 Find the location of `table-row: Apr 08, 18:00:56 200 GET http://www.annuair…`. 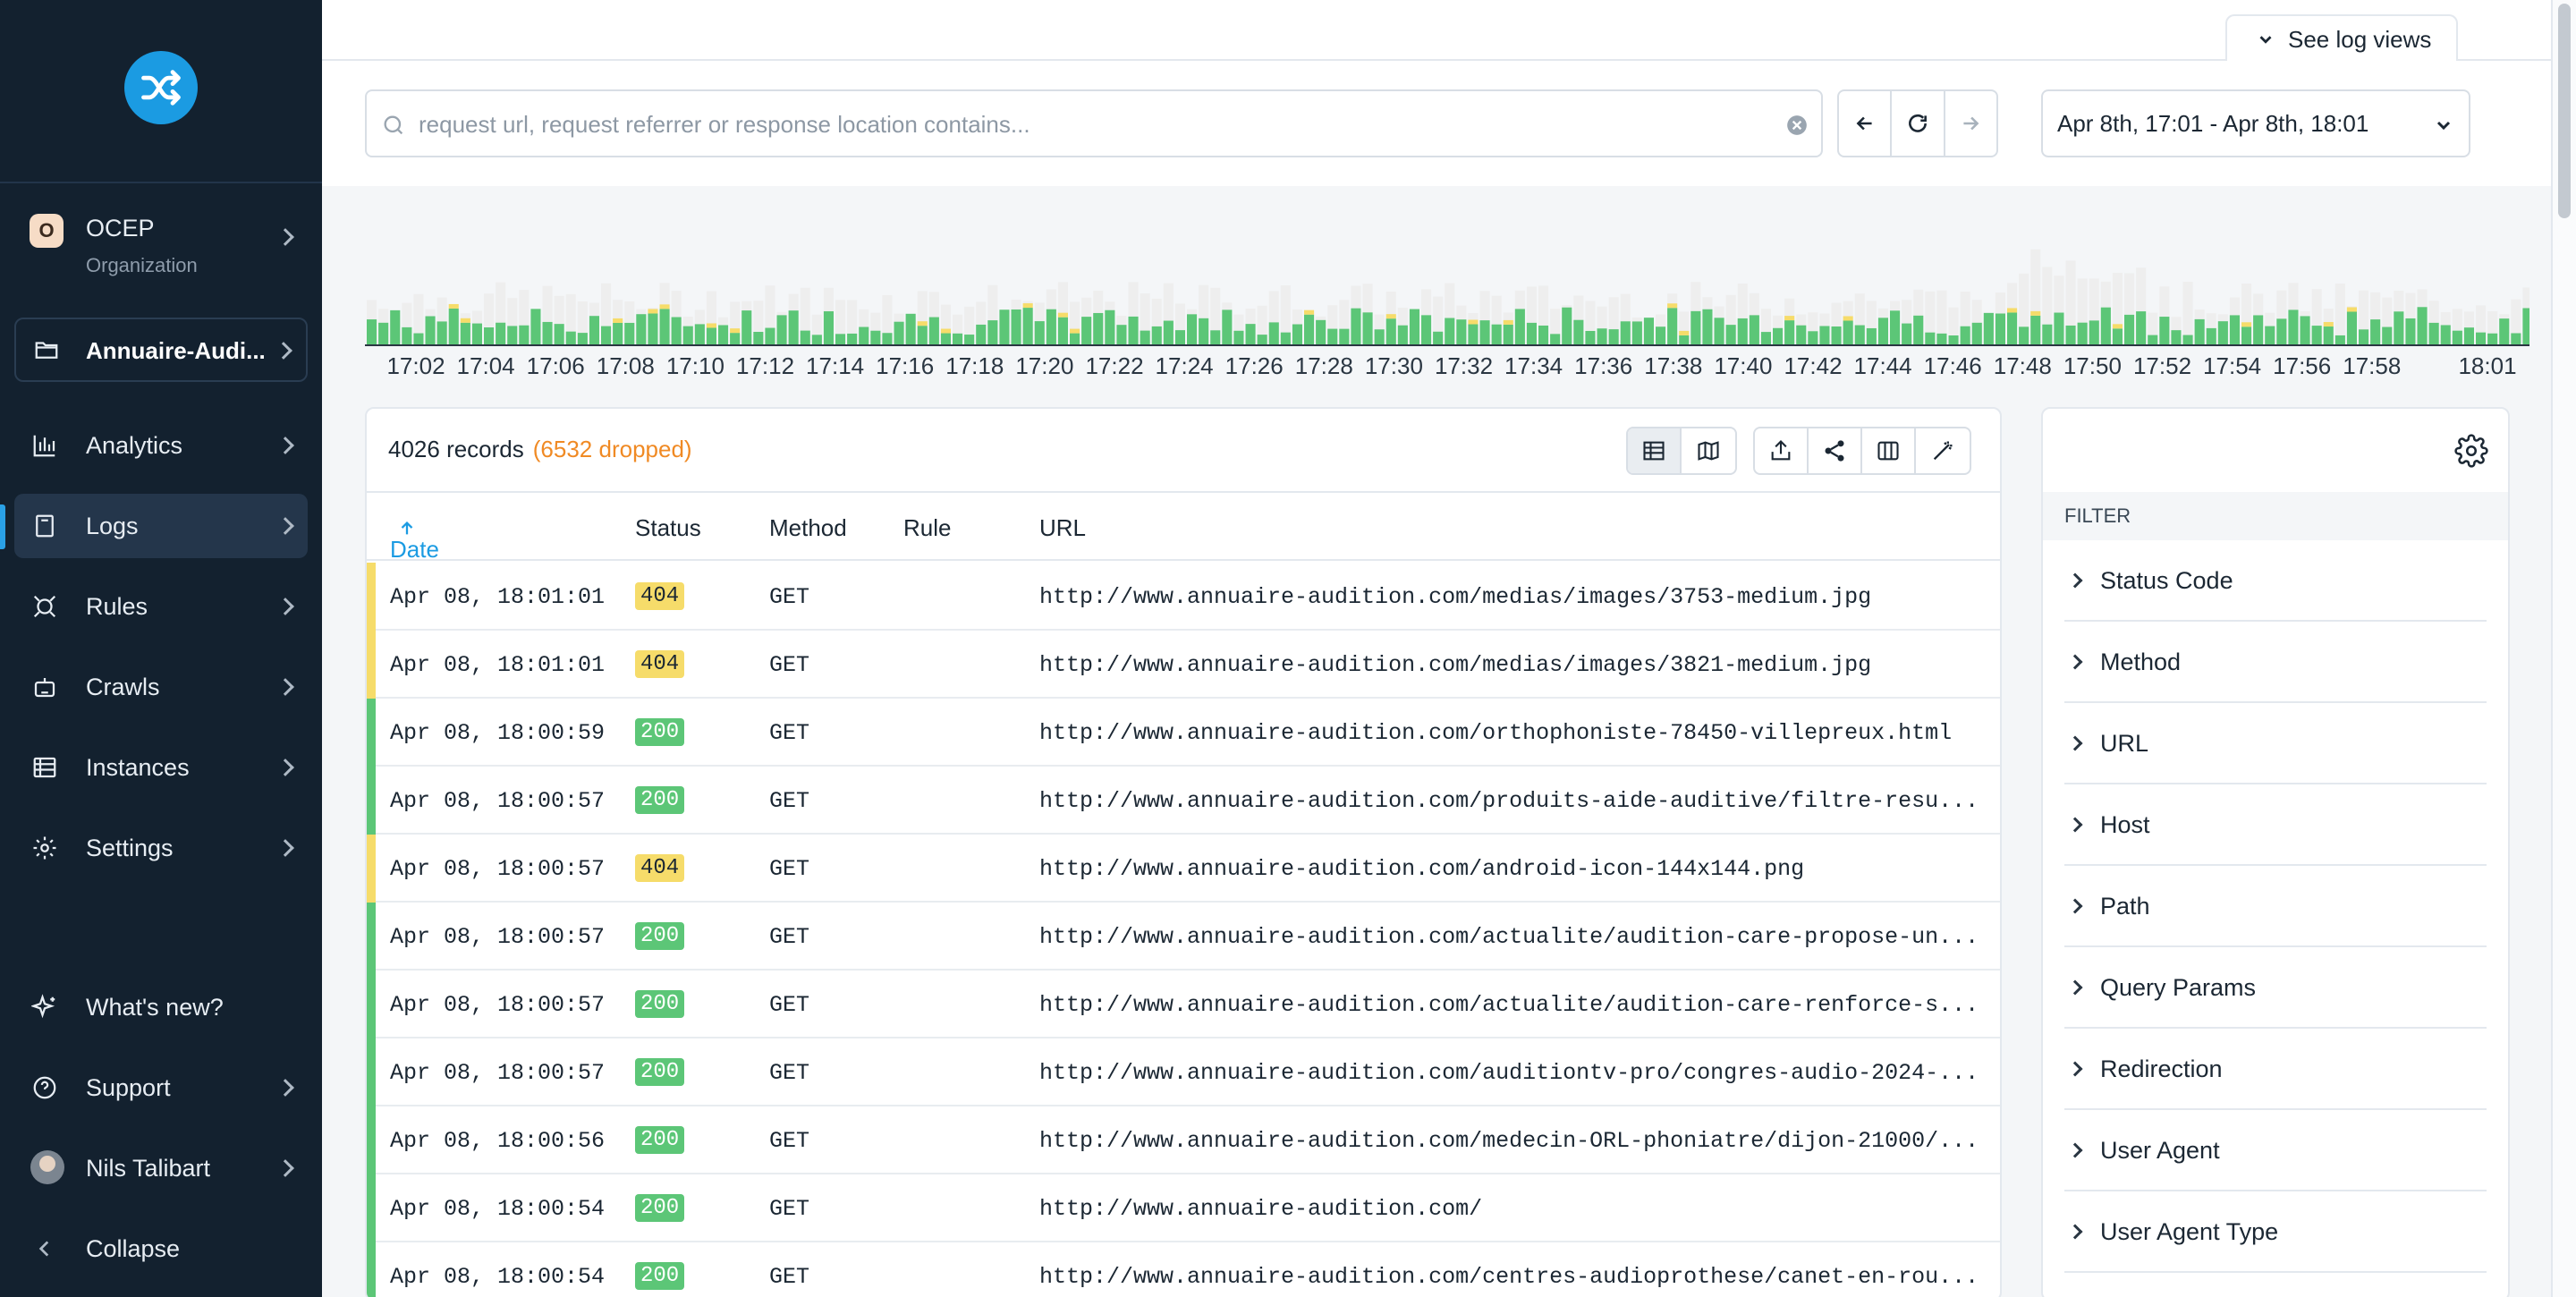

table-row: Apr 08, 18:00:56 200 GET http://www.annuair… is located at coordinates (1183, 1140).